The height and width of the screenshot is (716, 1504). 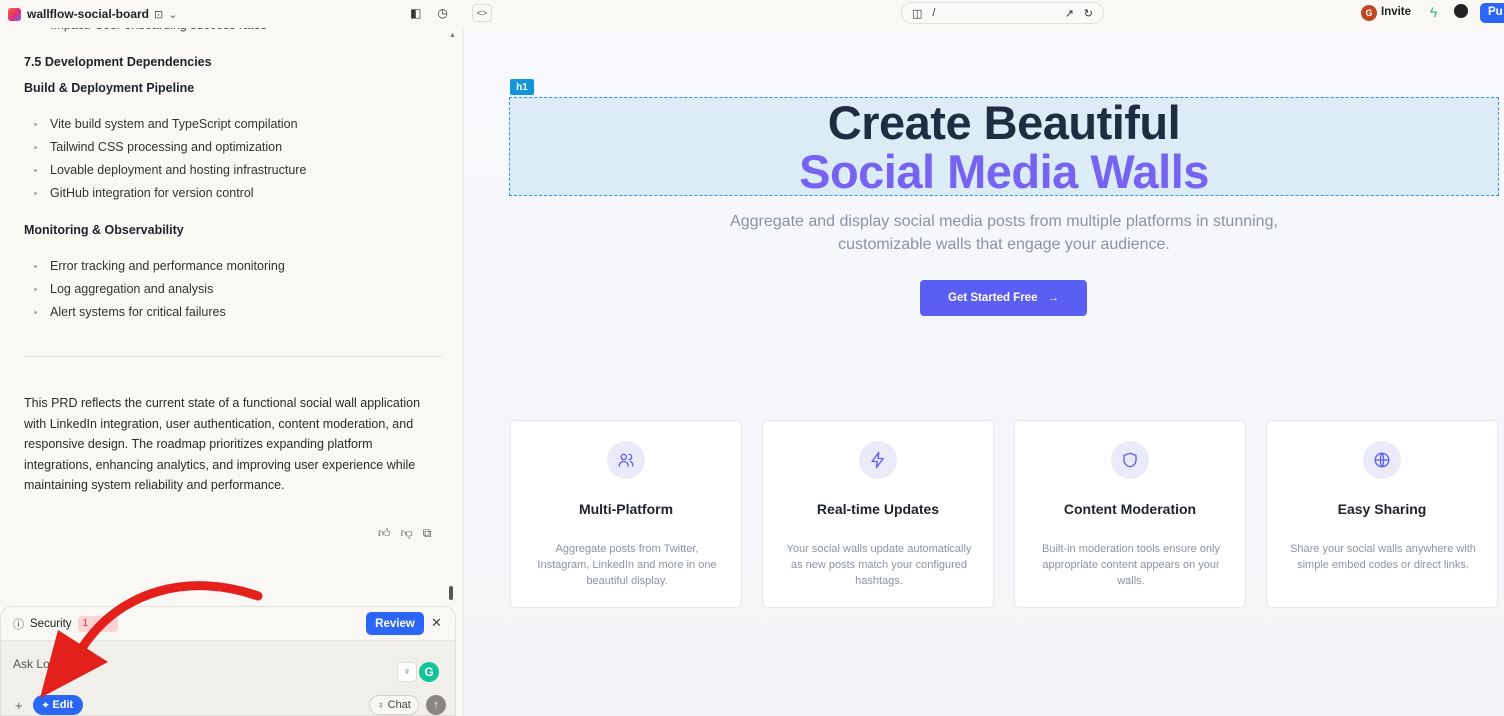 I want to click on publish-button: Pu, so click(x=1492, y=13).